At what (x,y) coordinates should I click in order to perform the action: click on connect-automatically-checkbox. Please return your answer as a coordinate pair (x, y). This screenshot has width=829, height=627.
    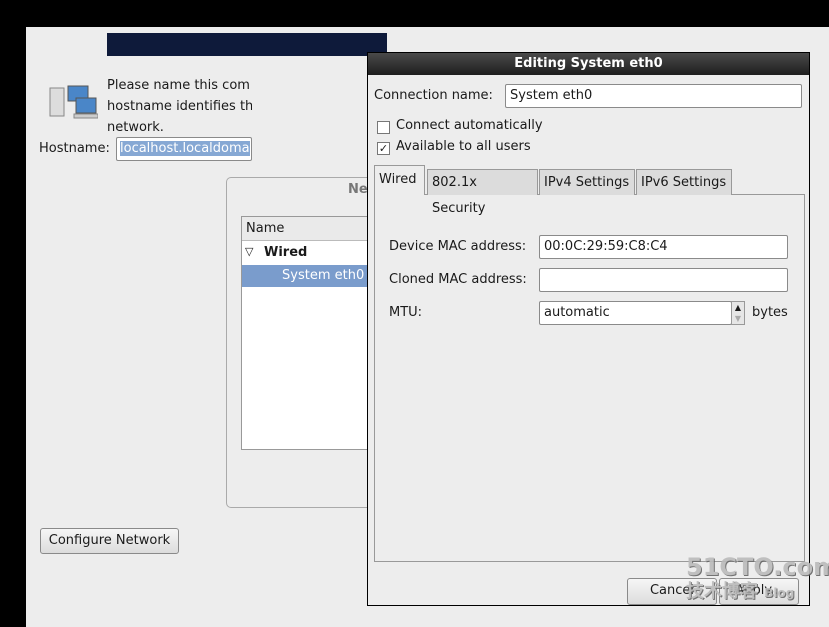
    Looking at the image, I should click on (383, 127).